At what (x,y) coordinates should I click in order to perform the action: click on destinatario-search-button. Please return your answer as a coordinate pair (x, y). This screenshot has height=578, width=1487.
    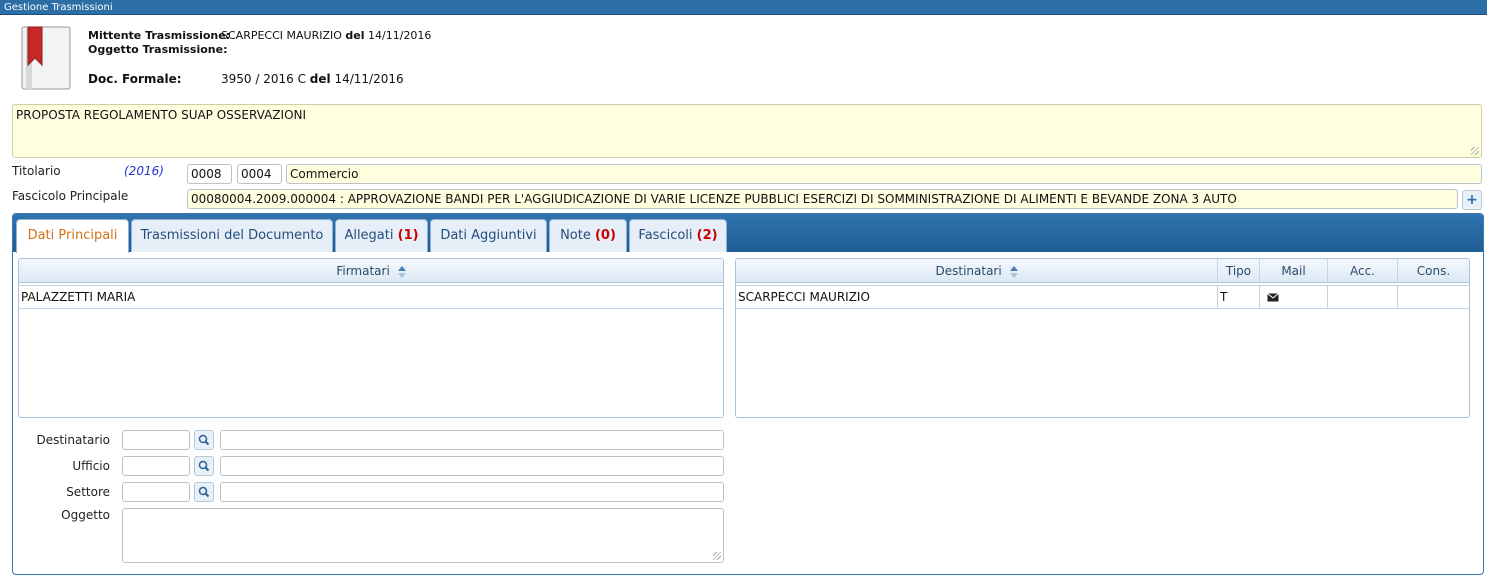
    Looking at the image, I should click on (204, 440).